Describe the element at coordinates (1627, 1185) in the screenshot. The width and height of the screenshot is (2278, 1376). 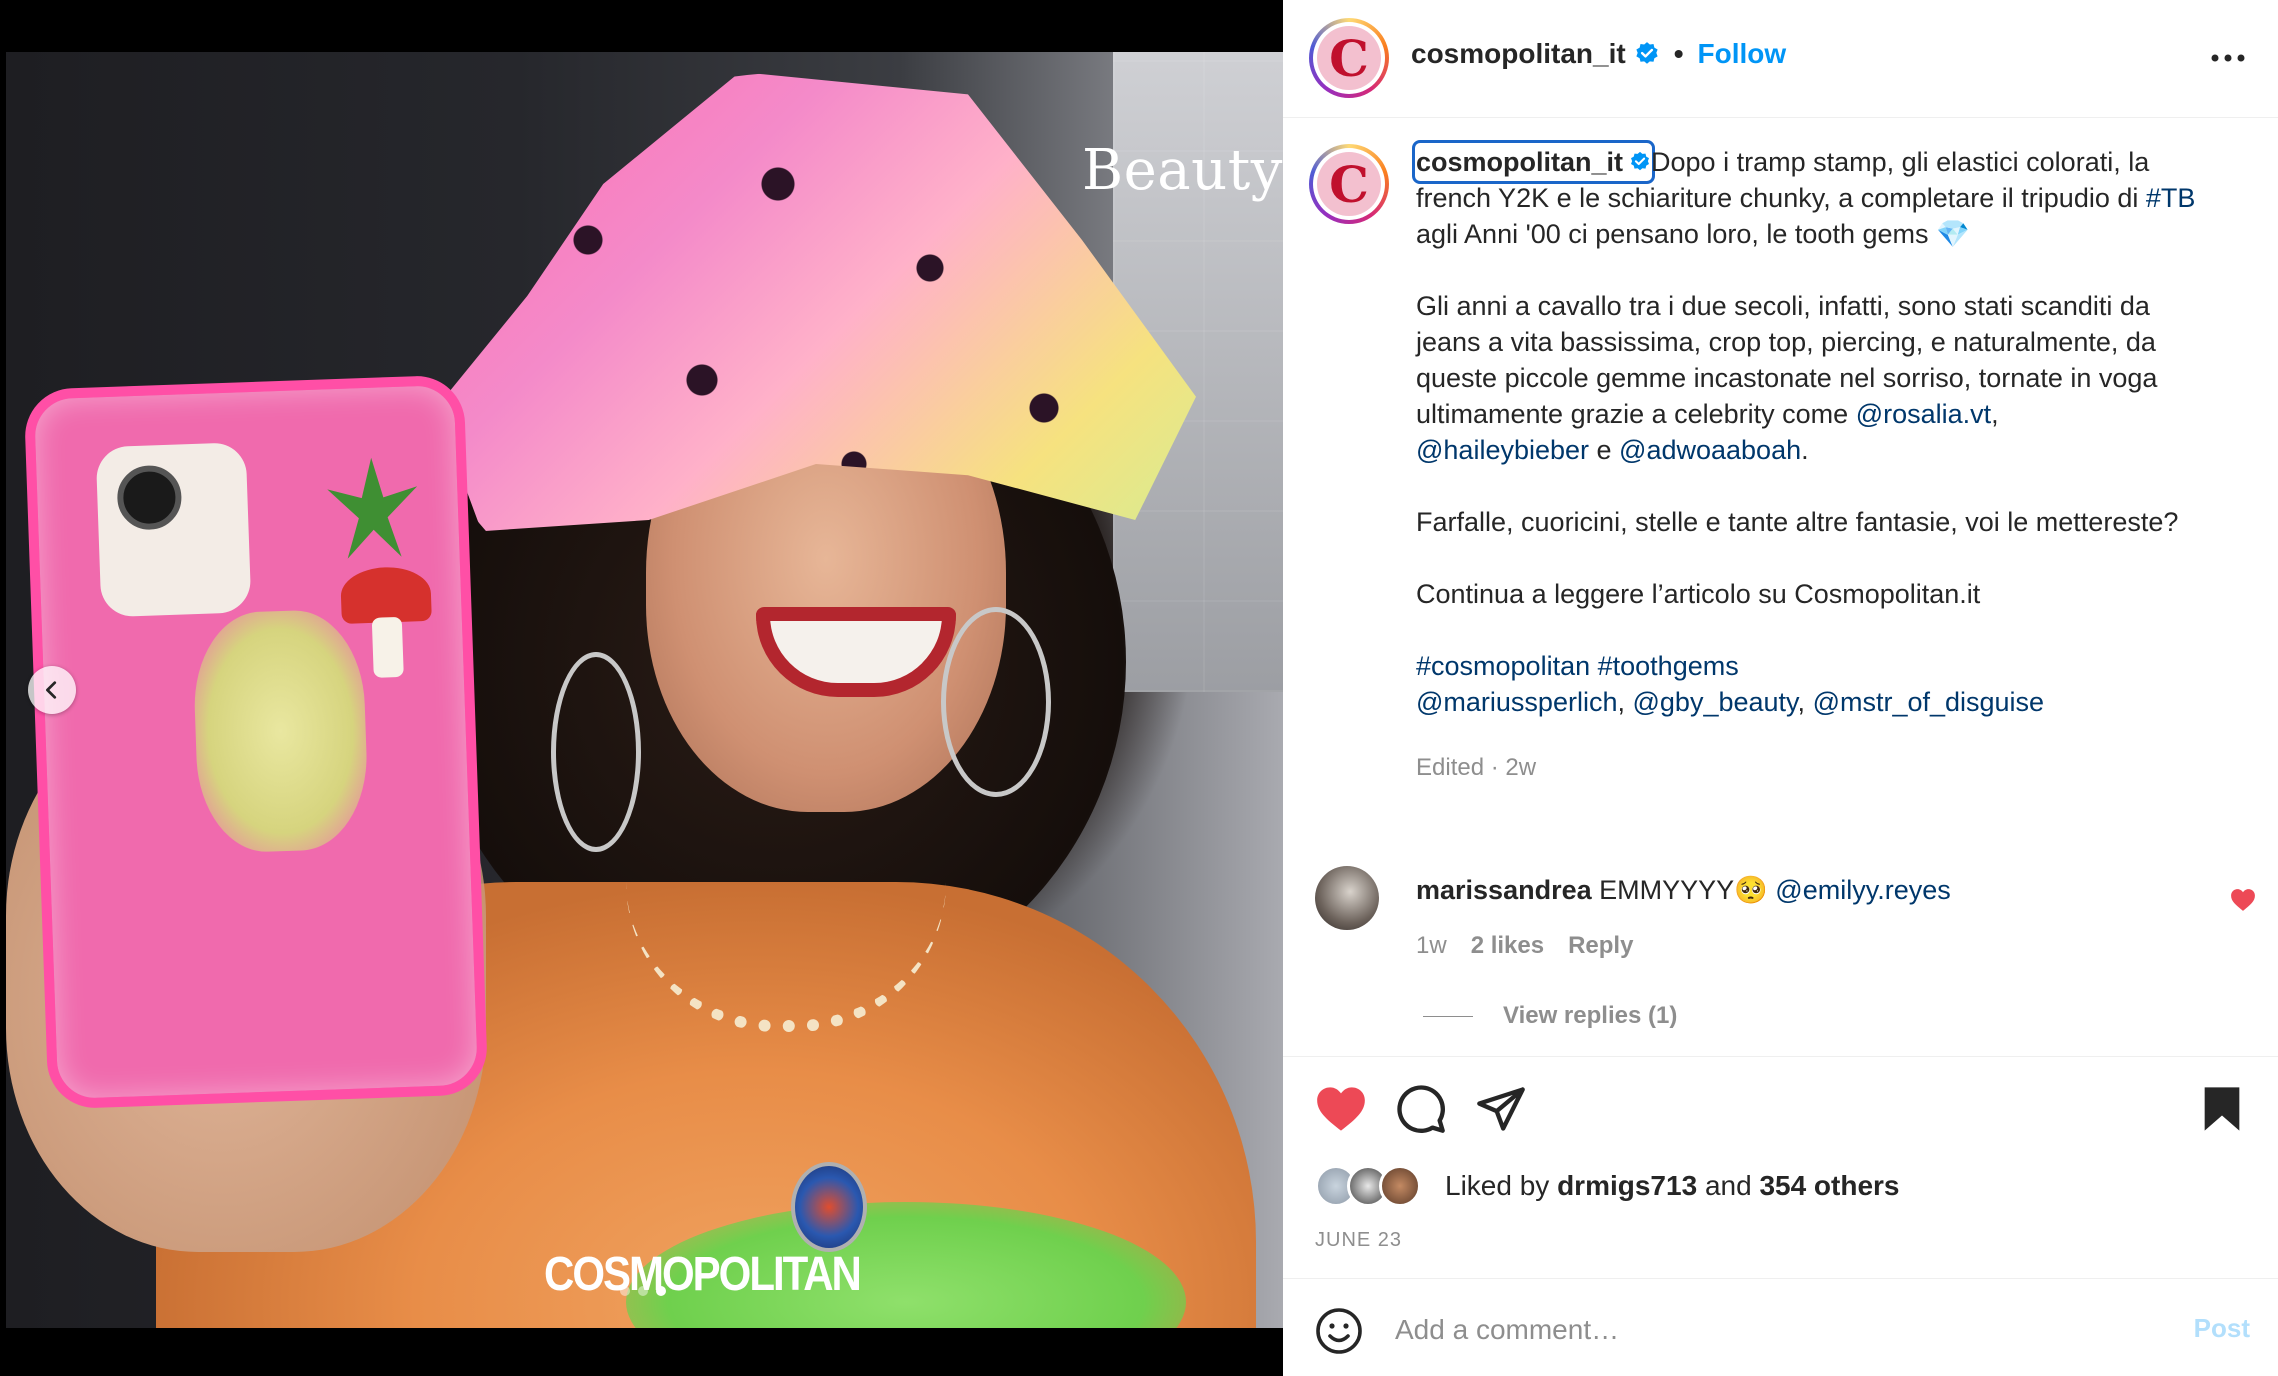
I see `liker-username: drmigs713` at that location.